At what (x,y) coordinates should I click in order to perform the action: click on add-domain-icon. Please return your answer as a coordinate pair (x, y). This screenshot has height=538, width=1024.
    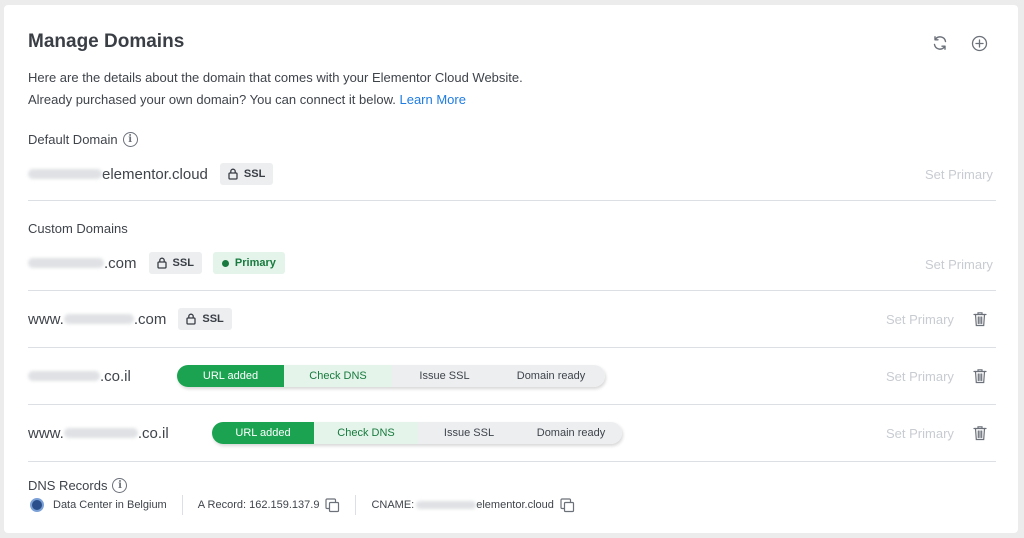
    Looking at the image, I should click on (979, 43).